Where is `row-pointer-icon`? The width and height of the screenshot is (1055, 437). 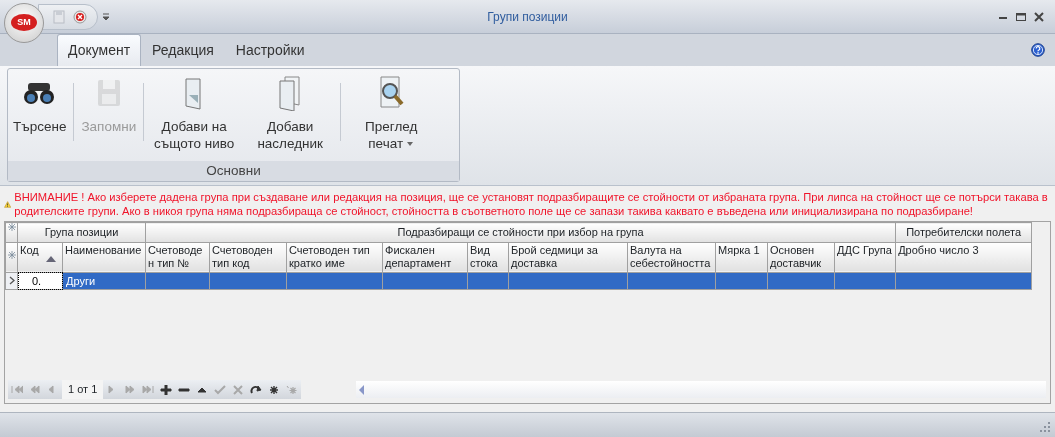 row-pointer-icon is located at coordinates (12, 280).